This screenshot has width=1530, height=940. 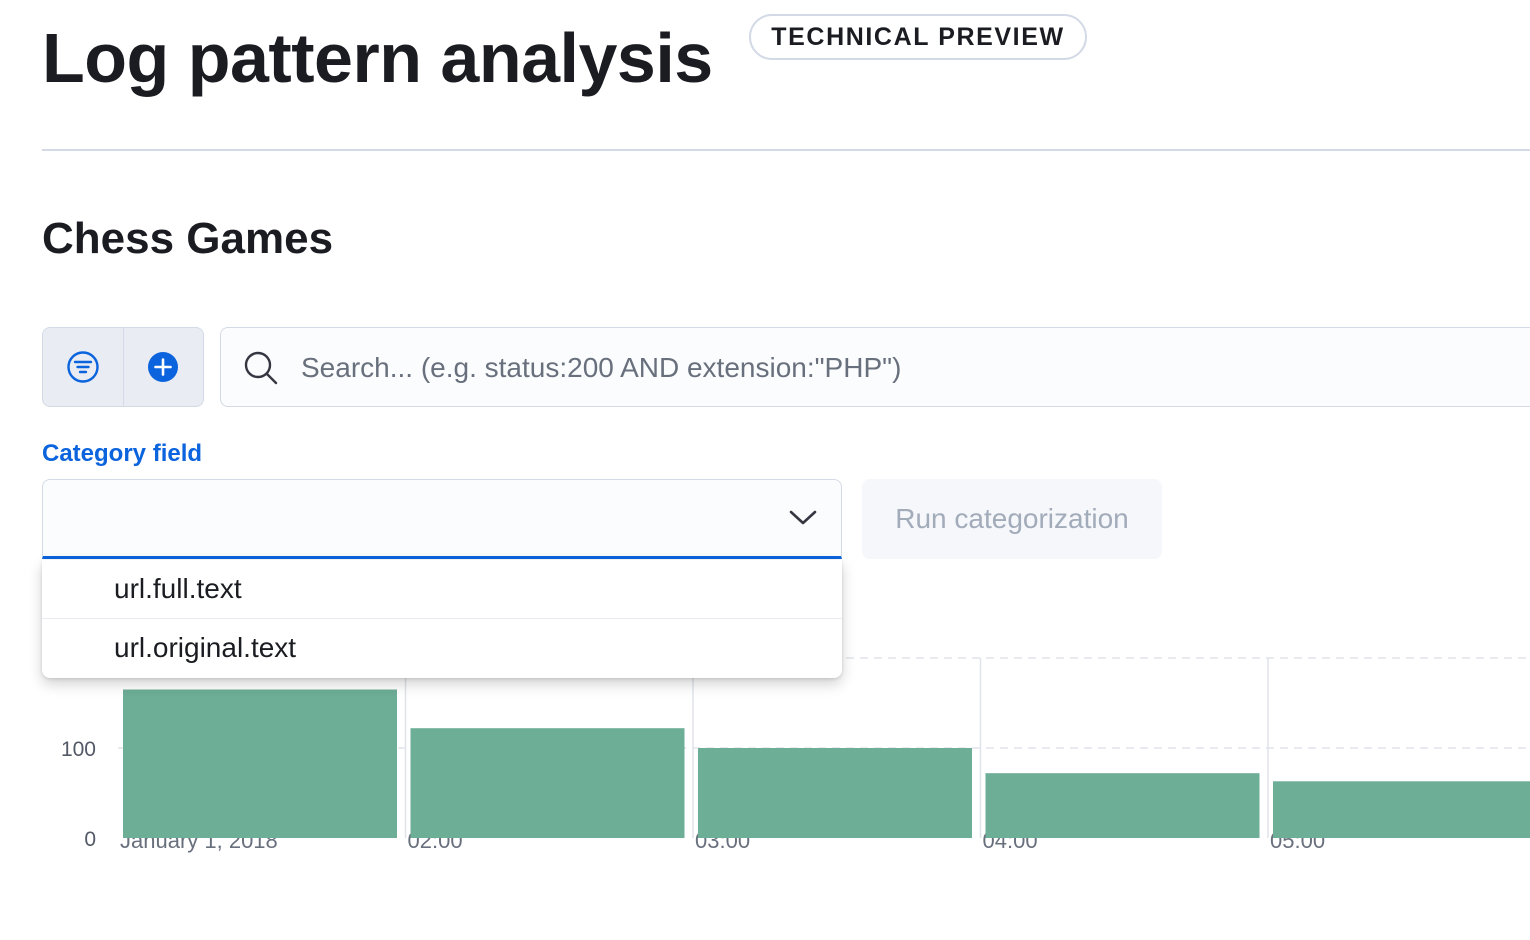 What do you see at coordinates (90, 839) in the screenshot?
I see `y-tick-label-0: 0` at bounding box center [90, 839].